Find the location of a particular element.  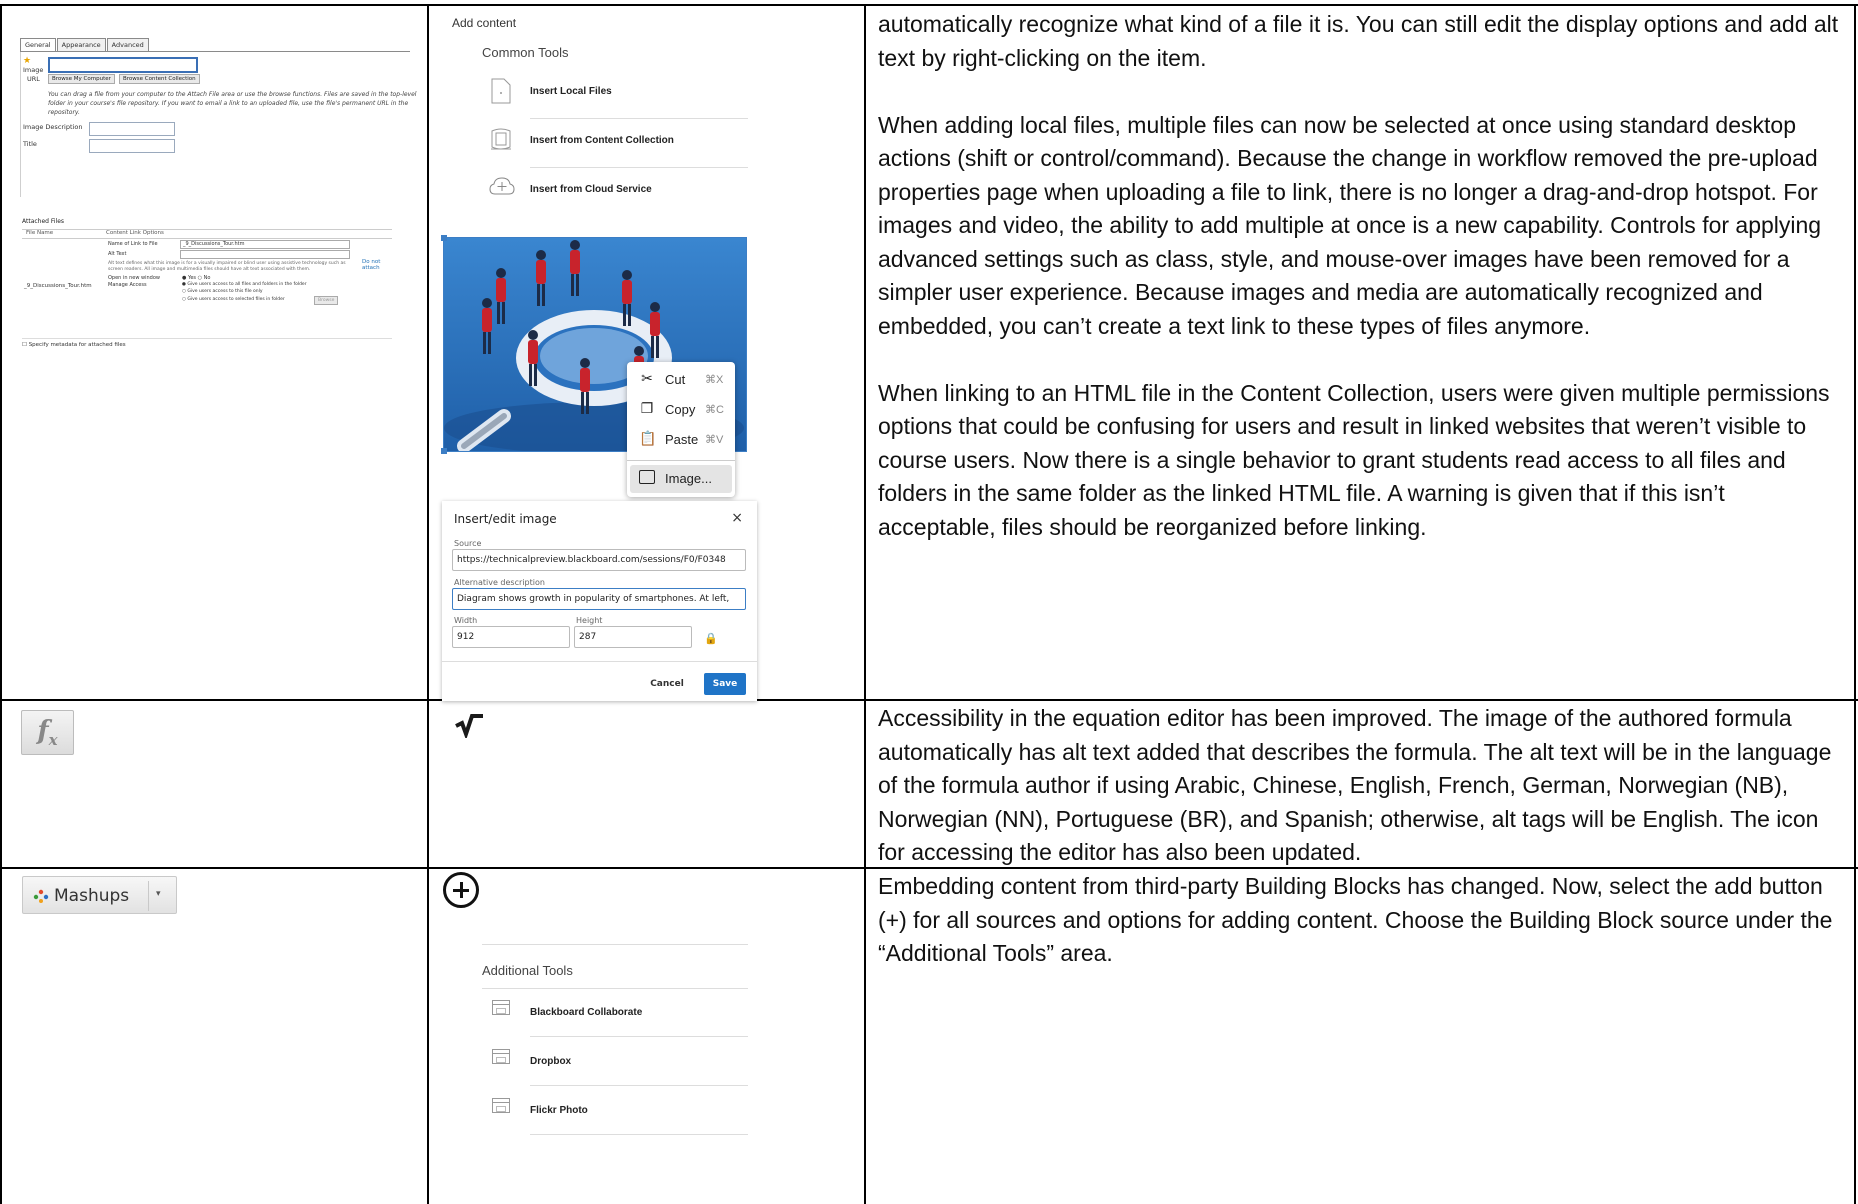

col-file-name: File Name is located at coordinates (40, 233).